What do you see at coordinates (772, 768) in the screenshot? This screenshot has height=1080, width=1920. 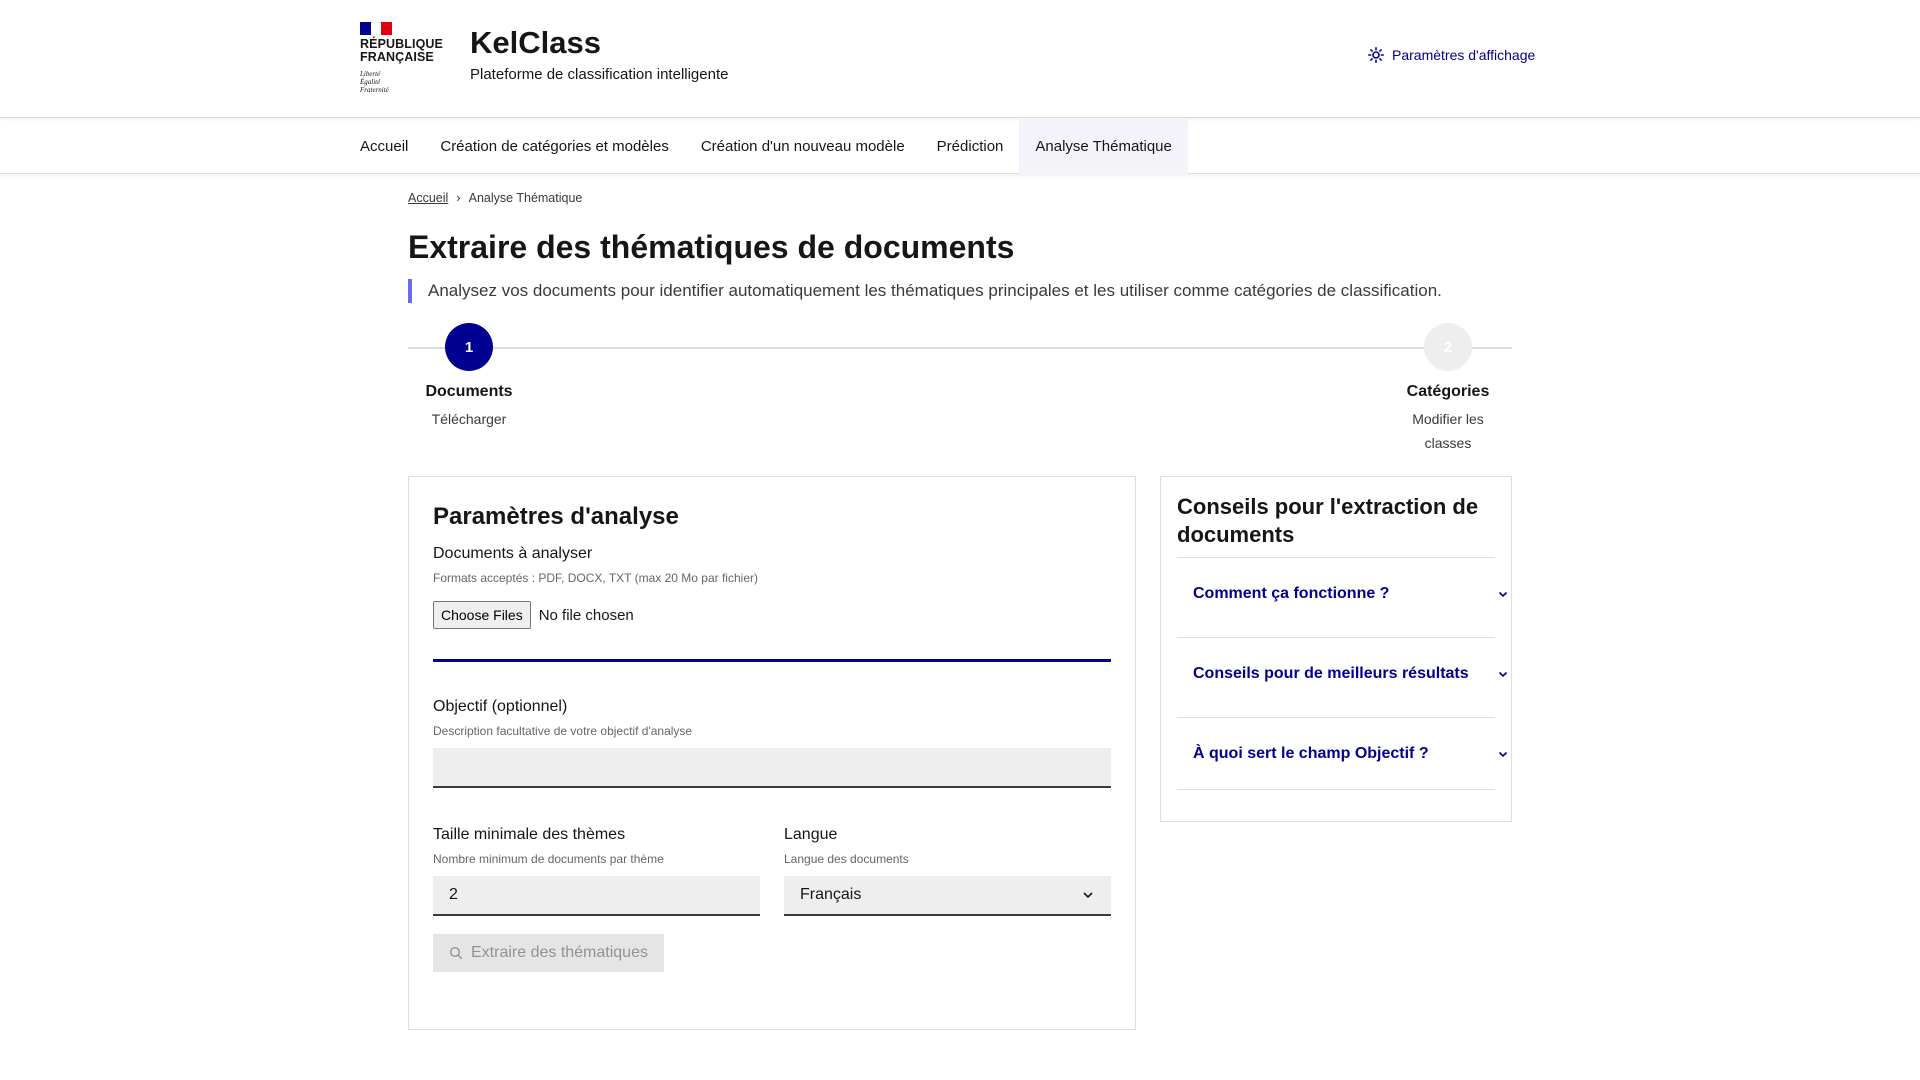 I see `objective-input` at bounding box center [772, 768].